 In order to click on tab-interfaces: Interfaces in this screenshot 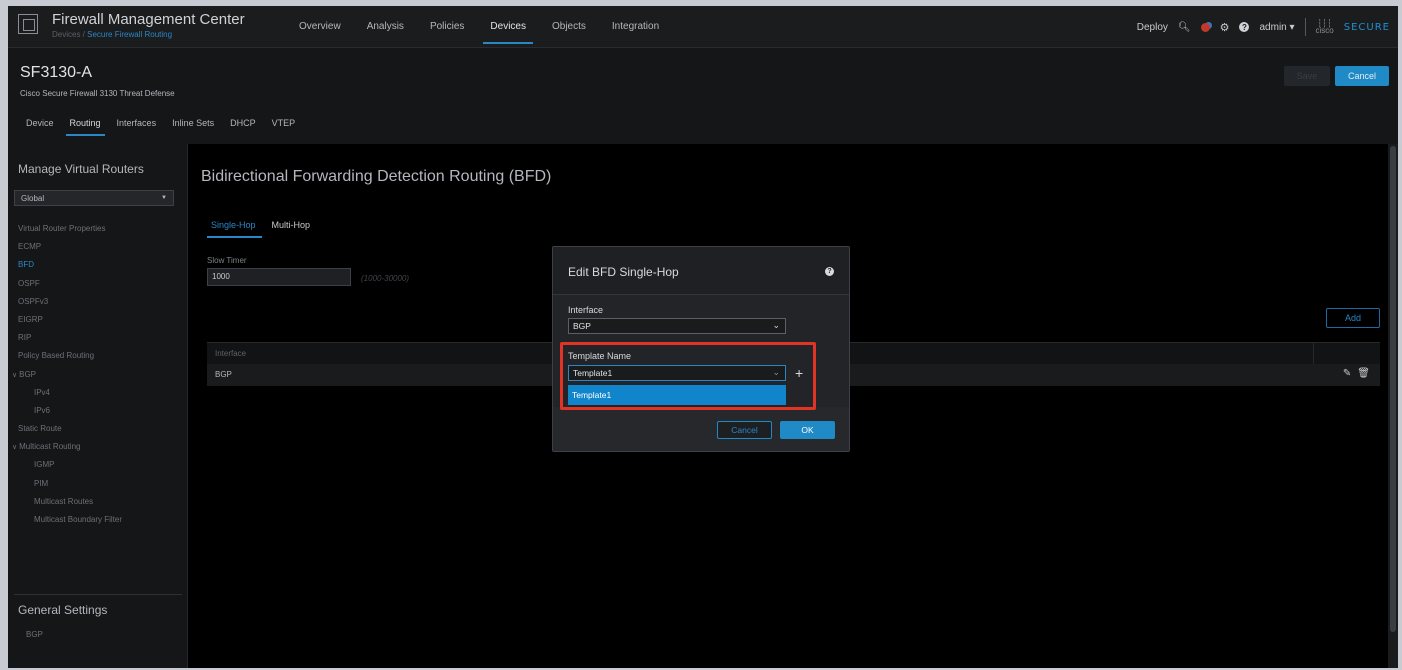, I will do `click(137, 127)`.